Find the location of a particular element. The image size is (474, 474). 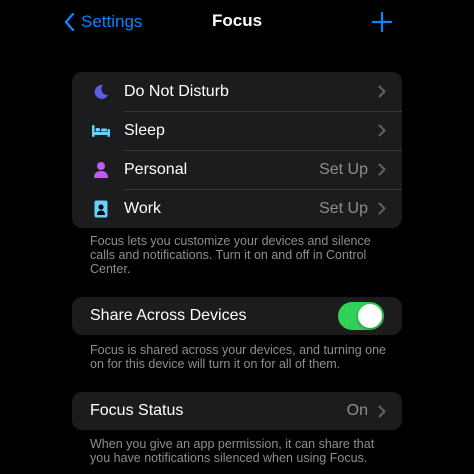

focus-mode-personal: Personal Set Up is located at coordinates (237, 169).